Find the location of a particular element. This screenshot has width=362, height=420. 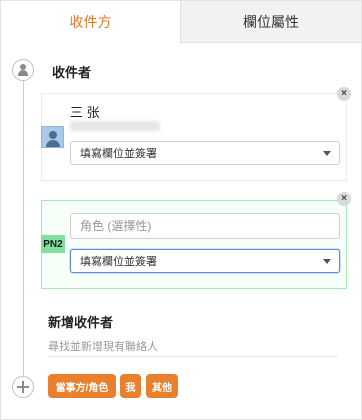

recipients-section-title: 收件者 is located at coordinates (72, 72).